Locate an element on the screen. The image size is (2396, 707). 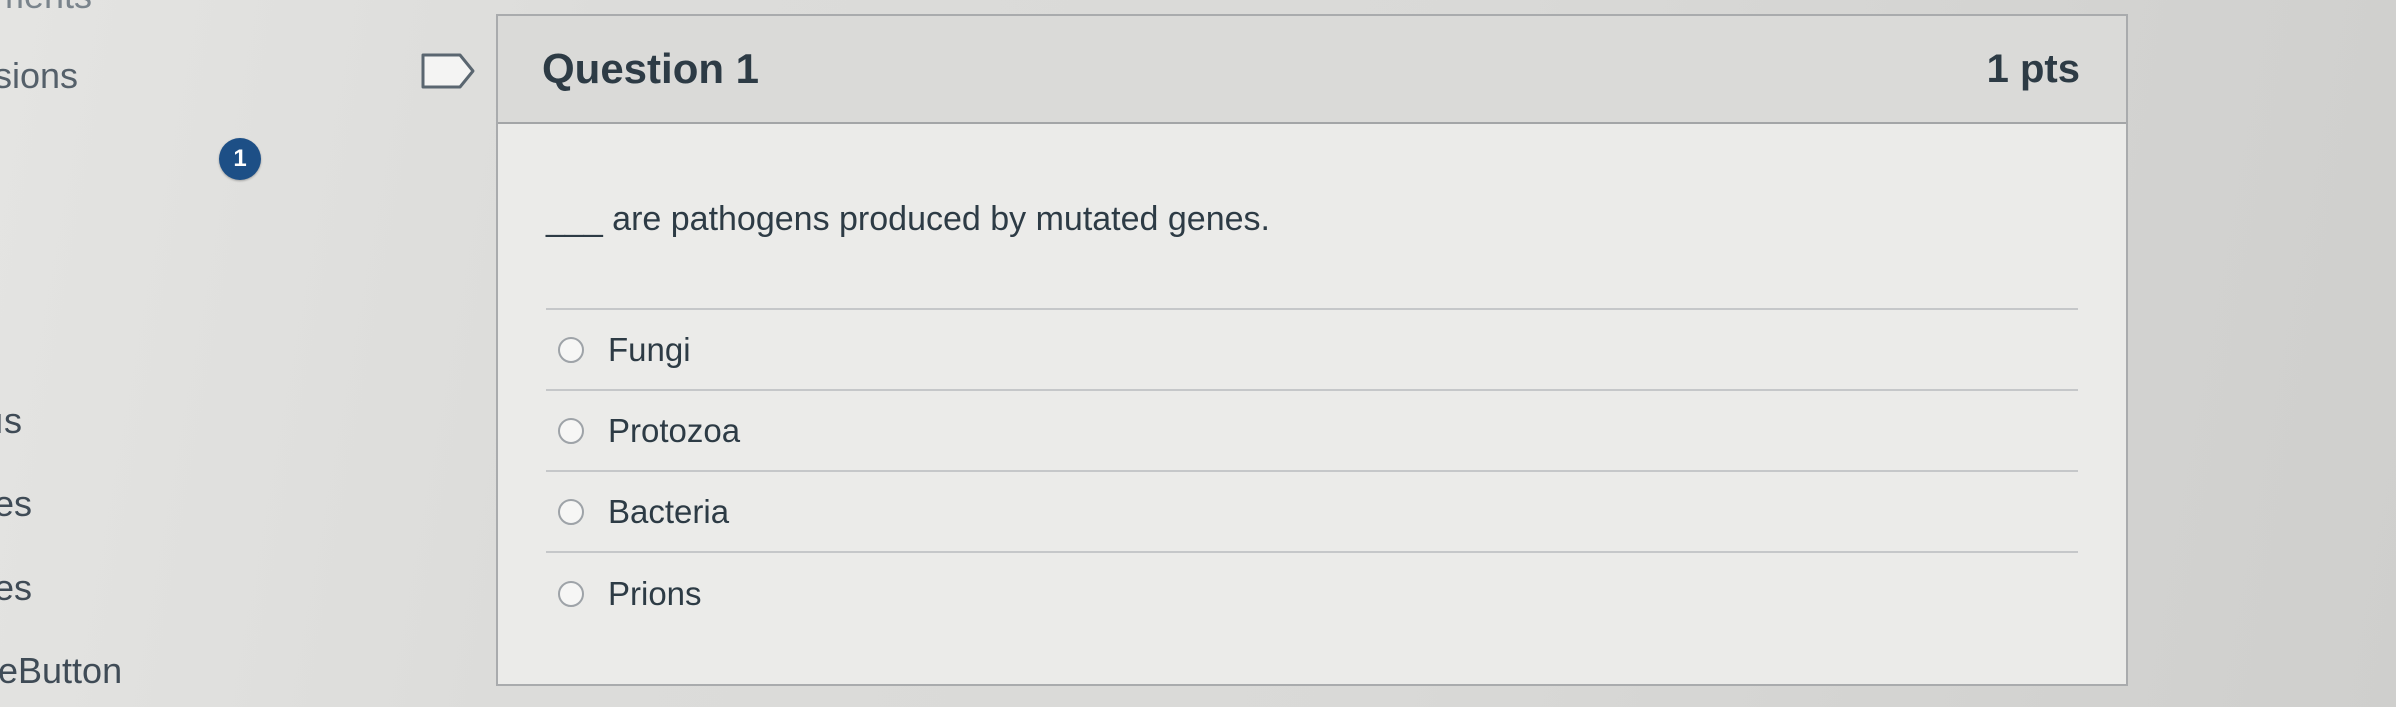
question-title: Question 1 is located at coordinates (651, 68).